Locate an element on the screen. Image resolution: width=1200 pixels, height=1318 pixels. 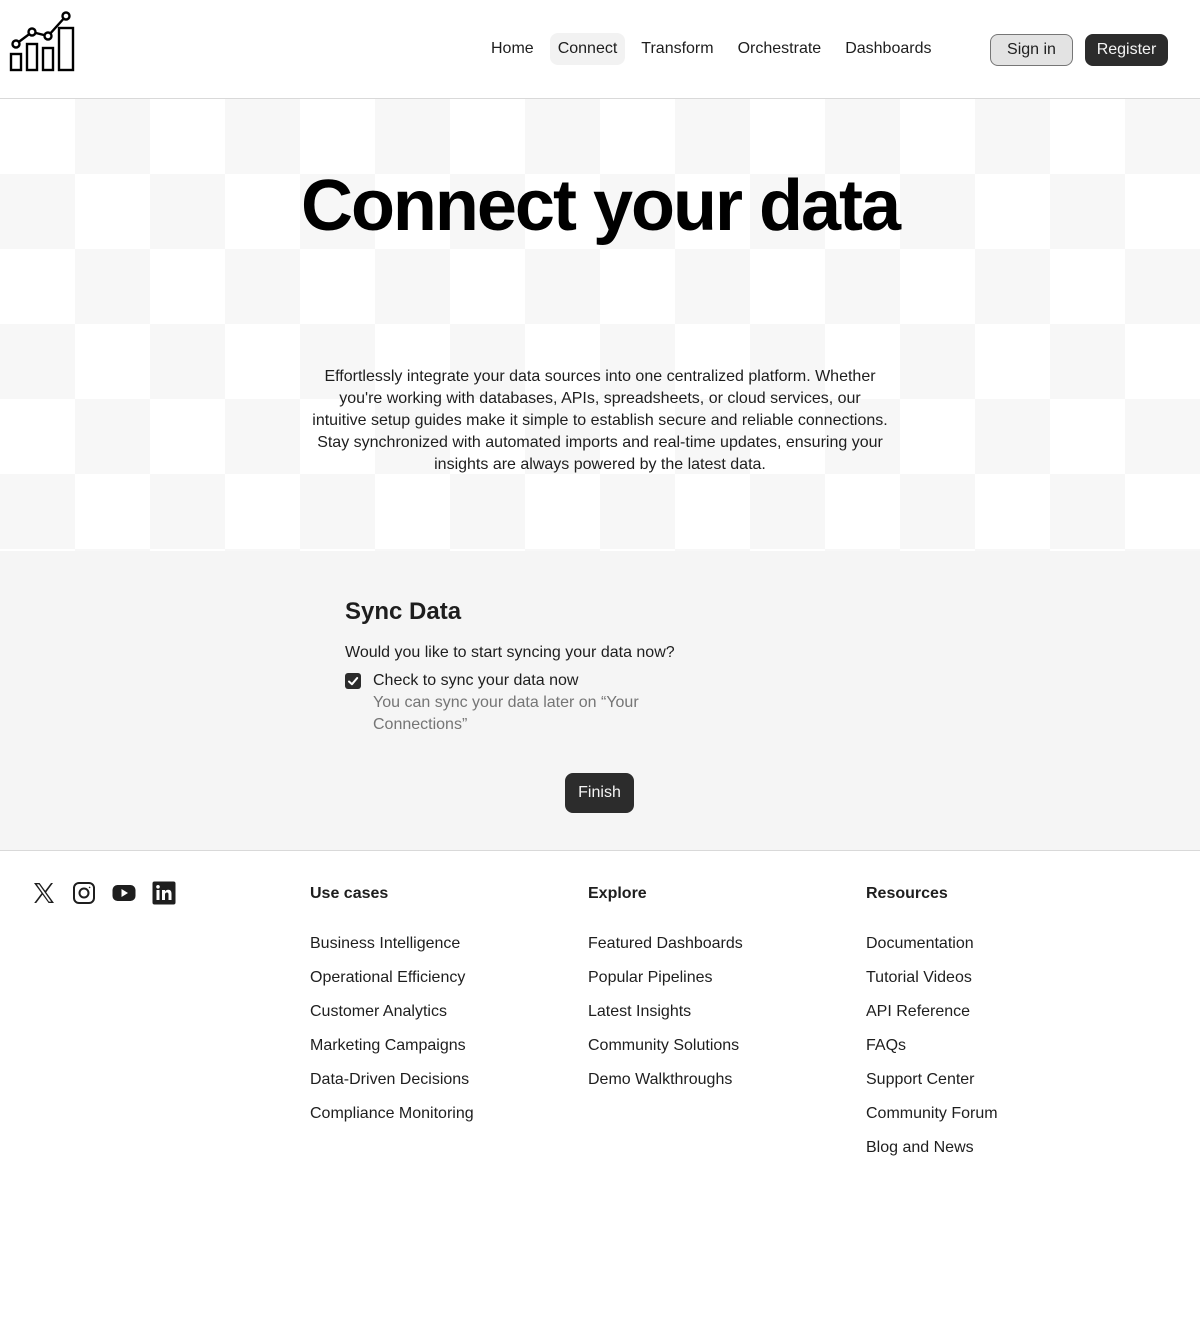
x-icon is located at coordinates (44, 893).